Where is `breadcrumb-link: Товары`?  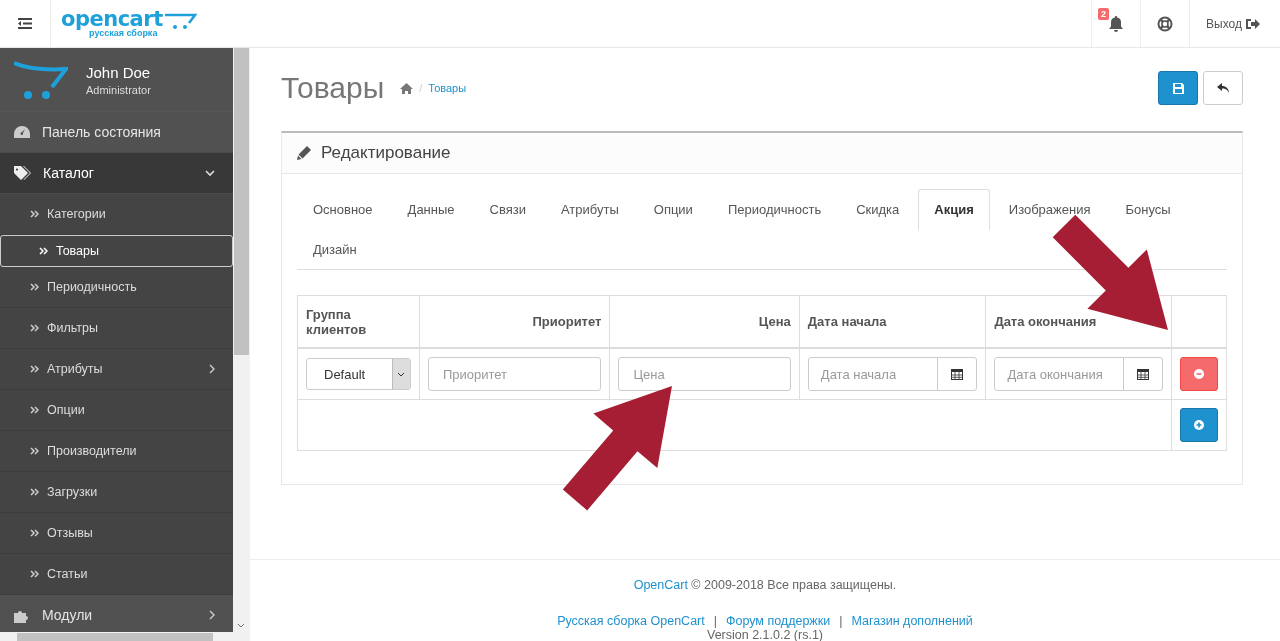
breadcrumb-link: Товары is located at coordinates (447, 88).